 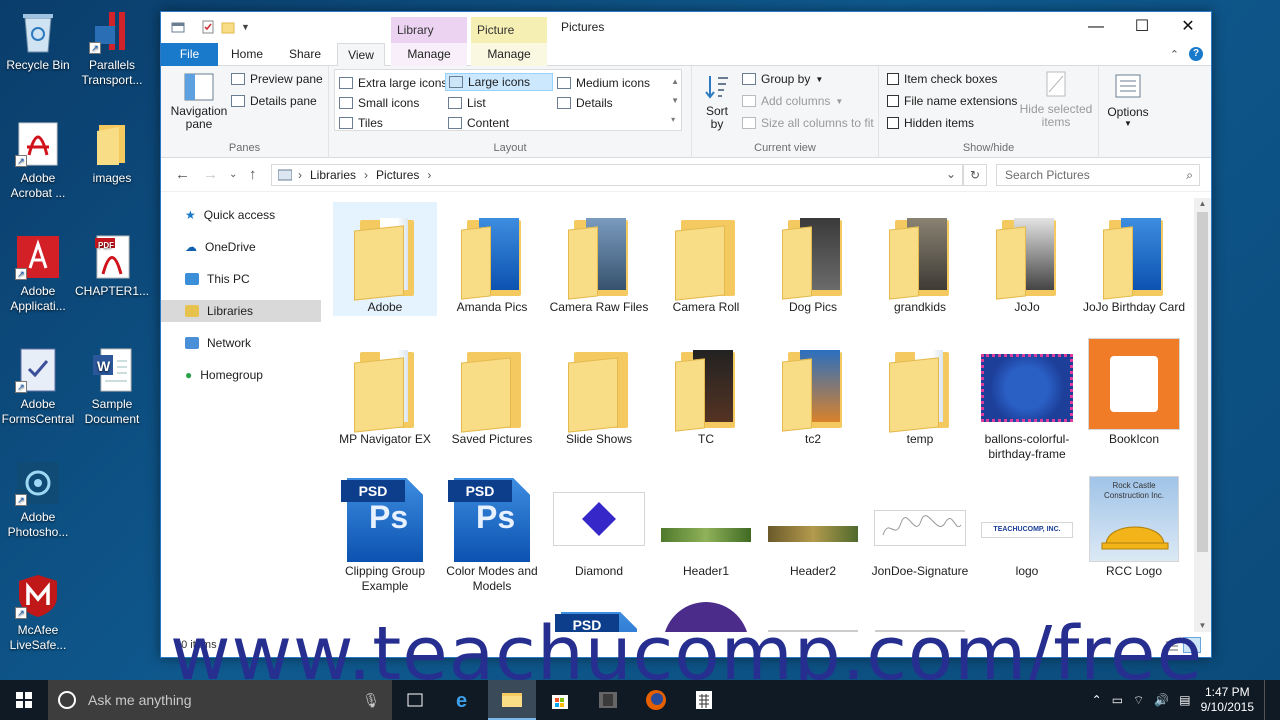 I want to click on folder-item: MP Navigator EX, so click(x=385, y=390).